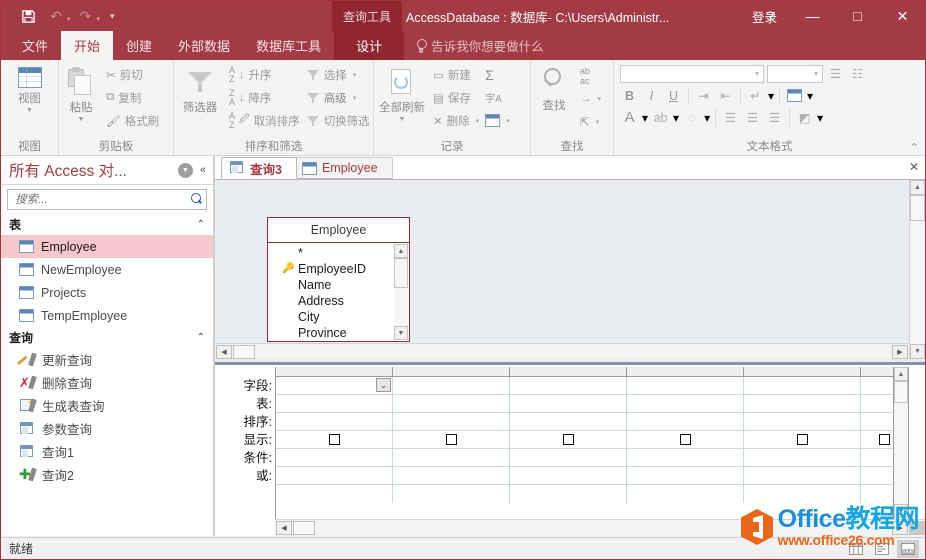 The width and height of the screenshot is (926, 560). What do you see at coordinates (341, 301) in the screenshot?
I see `field-item: Address` at bounding box center [341, 301].